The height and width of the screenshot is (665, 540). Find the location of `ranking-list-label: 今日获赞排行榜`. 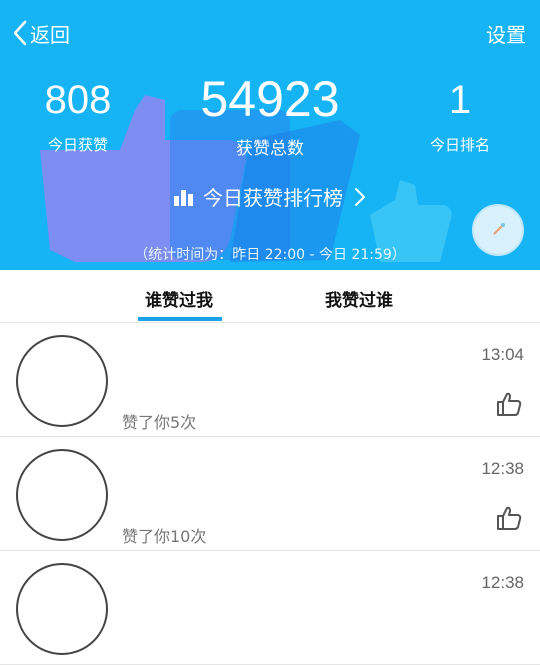

ranking-list-label: 今日获赞排行榜 is located at coordinates (273, 198).